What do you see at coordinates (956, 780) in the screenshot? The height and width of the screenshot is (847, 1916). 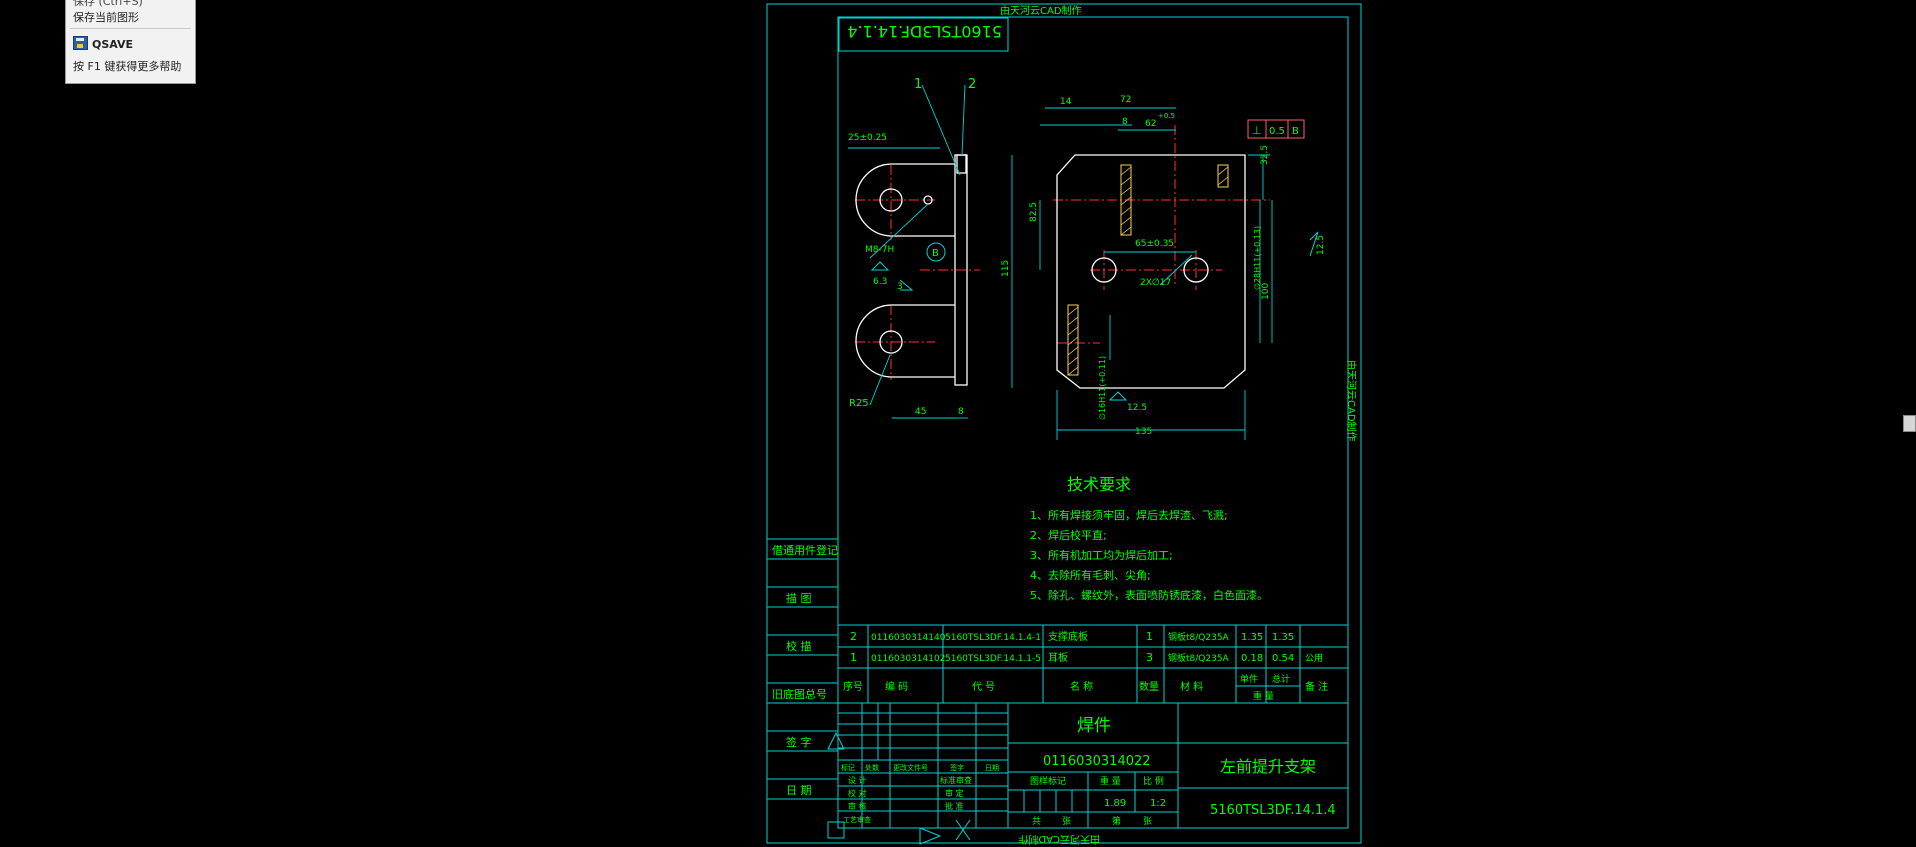 I see `role-standard: 标准审查` at bounding box center [956, 780].